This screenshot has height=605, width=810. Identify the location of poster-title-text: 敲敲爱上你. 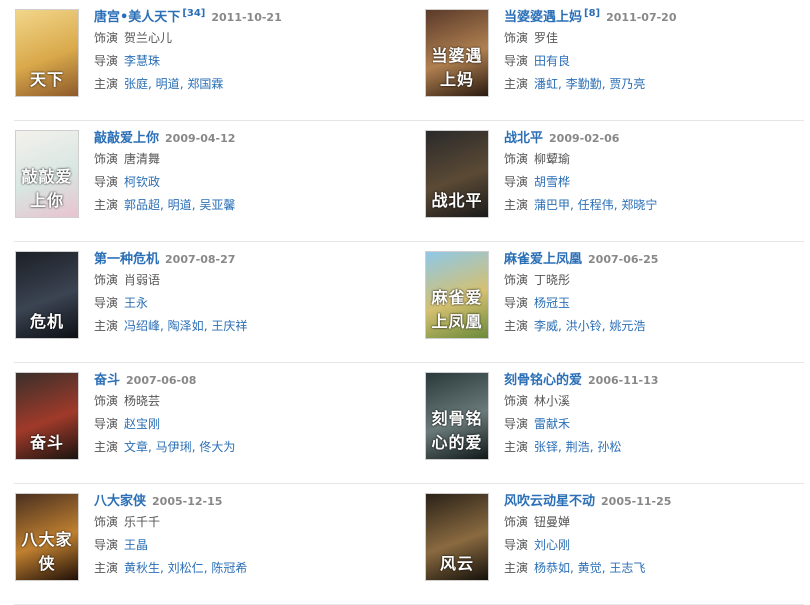
(47, 188).